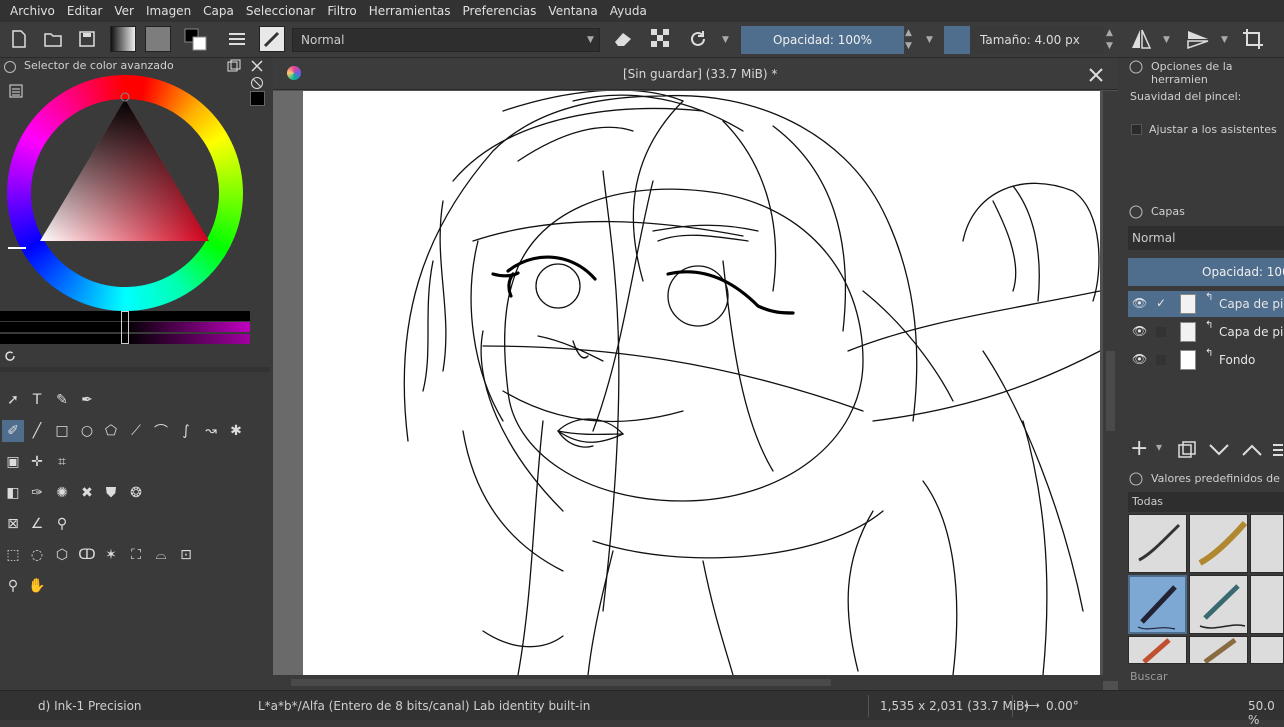 This screenshot has width=1284, height=727. I want to click on blend-mode-select: Normal, so click(446, 40).